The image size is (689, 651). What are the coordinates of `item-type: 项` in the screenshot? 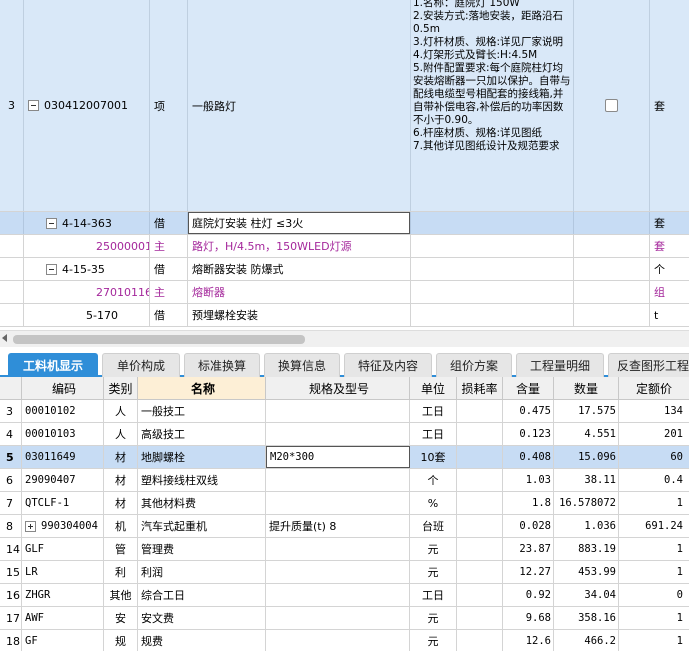 It's located at (169, 105).